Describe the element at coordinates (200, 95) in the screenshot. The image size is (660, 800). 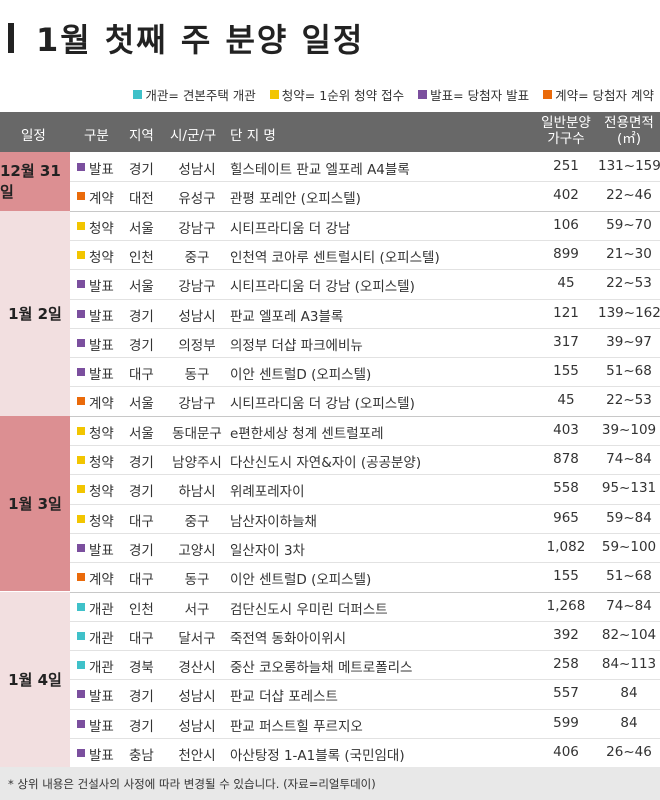
I see `legend-label: 개관= 견본주택 개관` at that location.